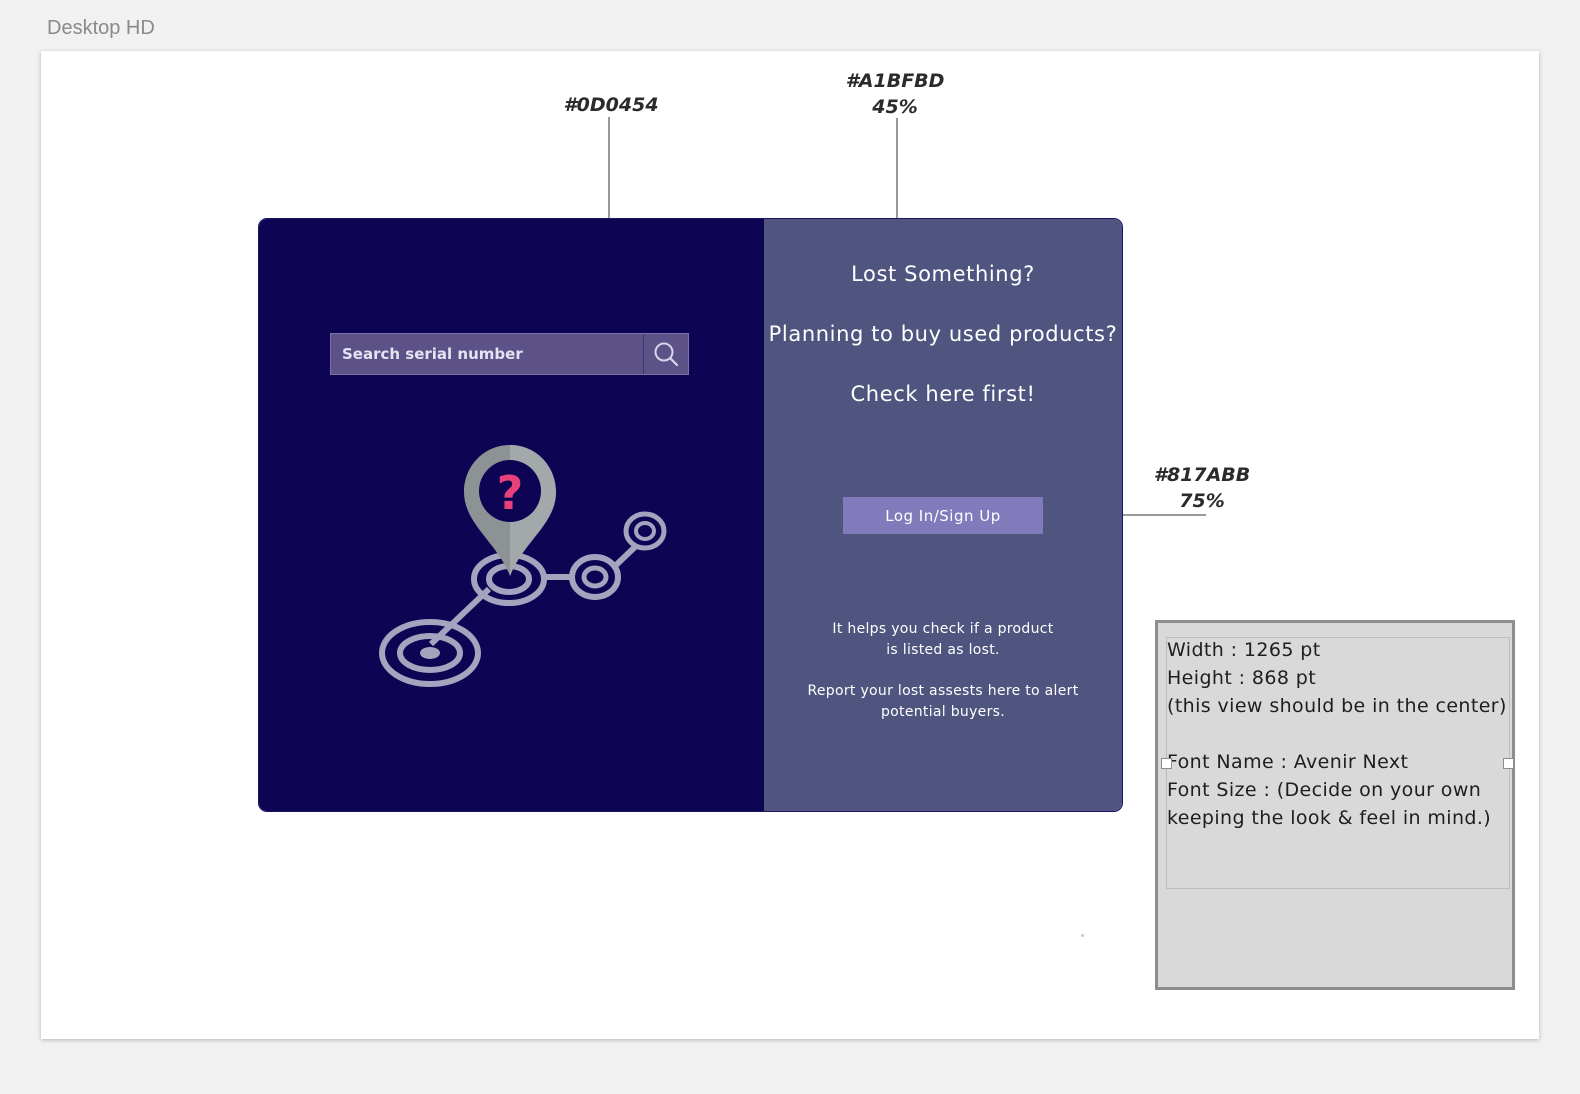  I want to click on annotation-right-color: #A1BFBD 45%, so click(895, 94).